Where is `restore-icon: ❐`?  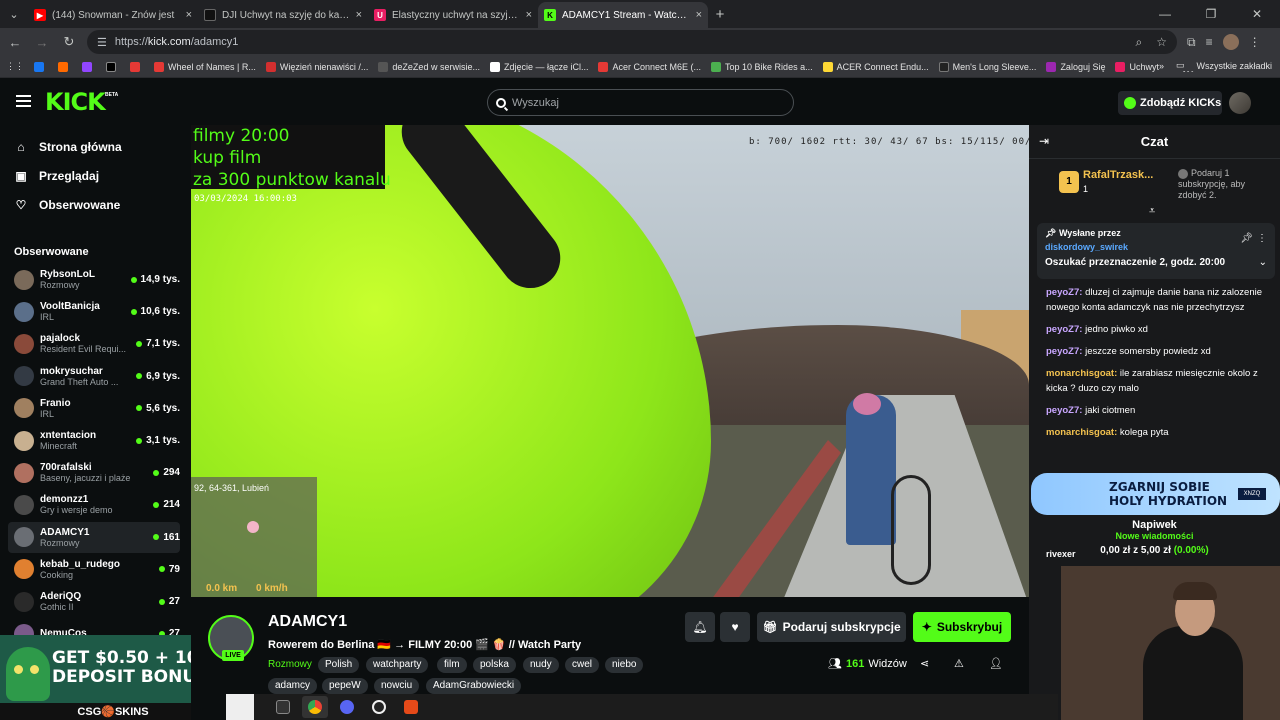
restore-icon: ❐ is located at coordinates (1211, 14).